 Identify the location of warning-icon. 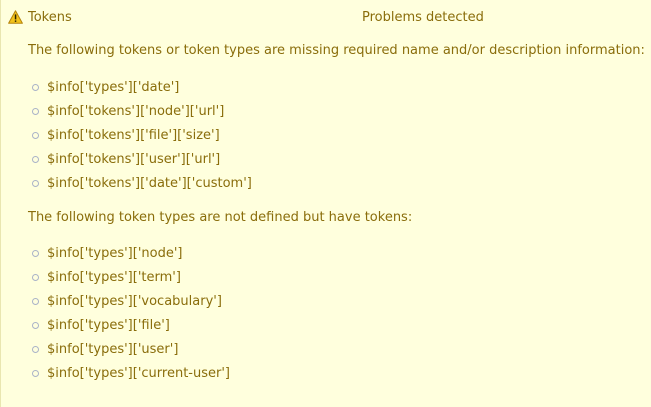
(15, 17).